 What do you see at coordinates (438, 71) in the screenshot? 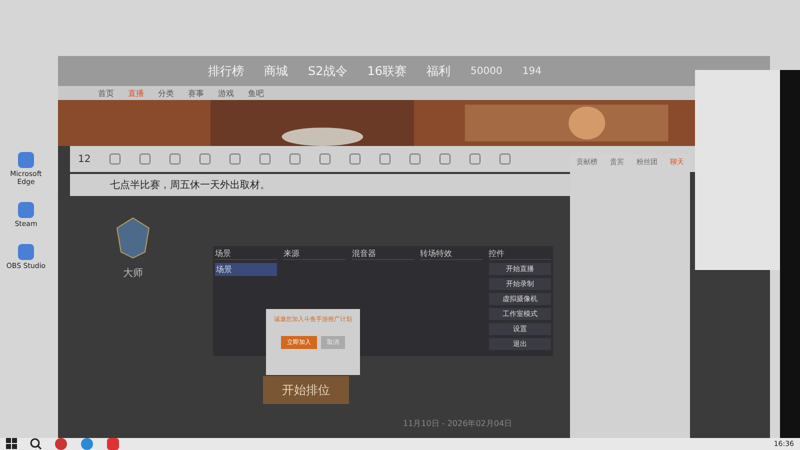
I see `nav-link: 福利` at bounding box center [438, 71].